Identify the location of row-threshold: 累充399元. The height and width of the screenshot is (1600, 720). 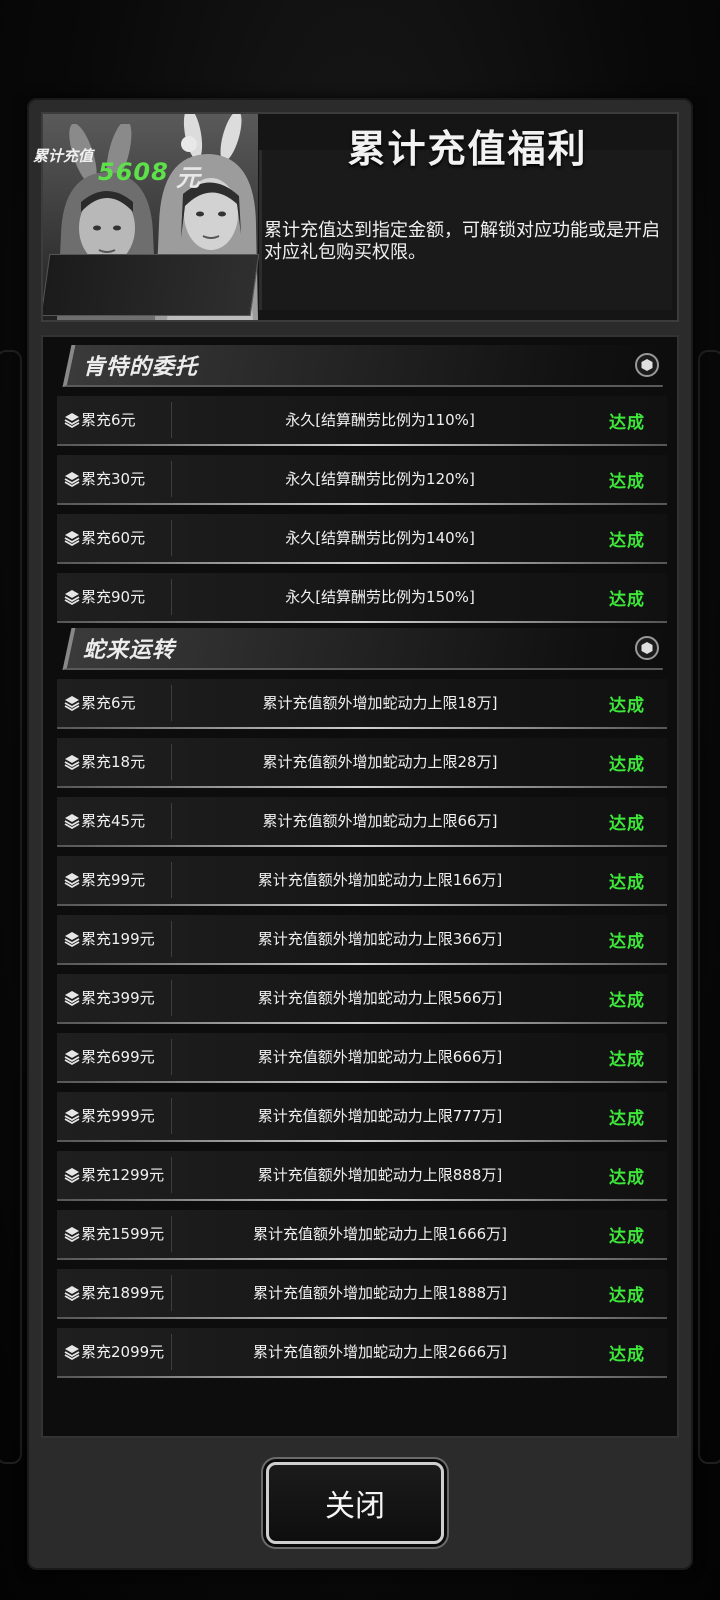
(118, 998).